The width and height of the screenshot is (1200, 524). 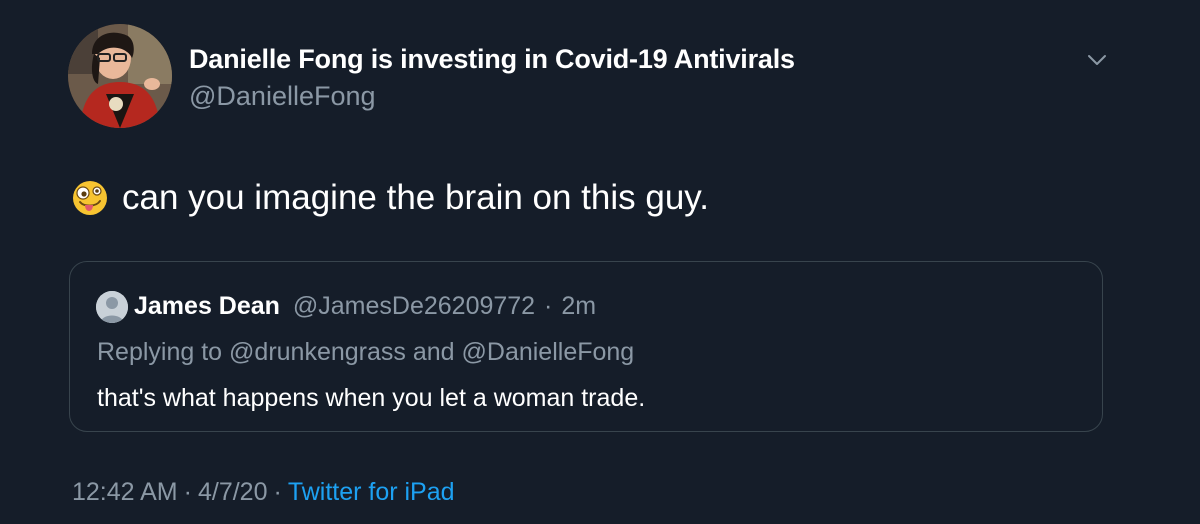 What do you see at coordinates (1097, 60) in the screenshot?
I see `chevron-down-icon` at bounding box center [1097, 60].